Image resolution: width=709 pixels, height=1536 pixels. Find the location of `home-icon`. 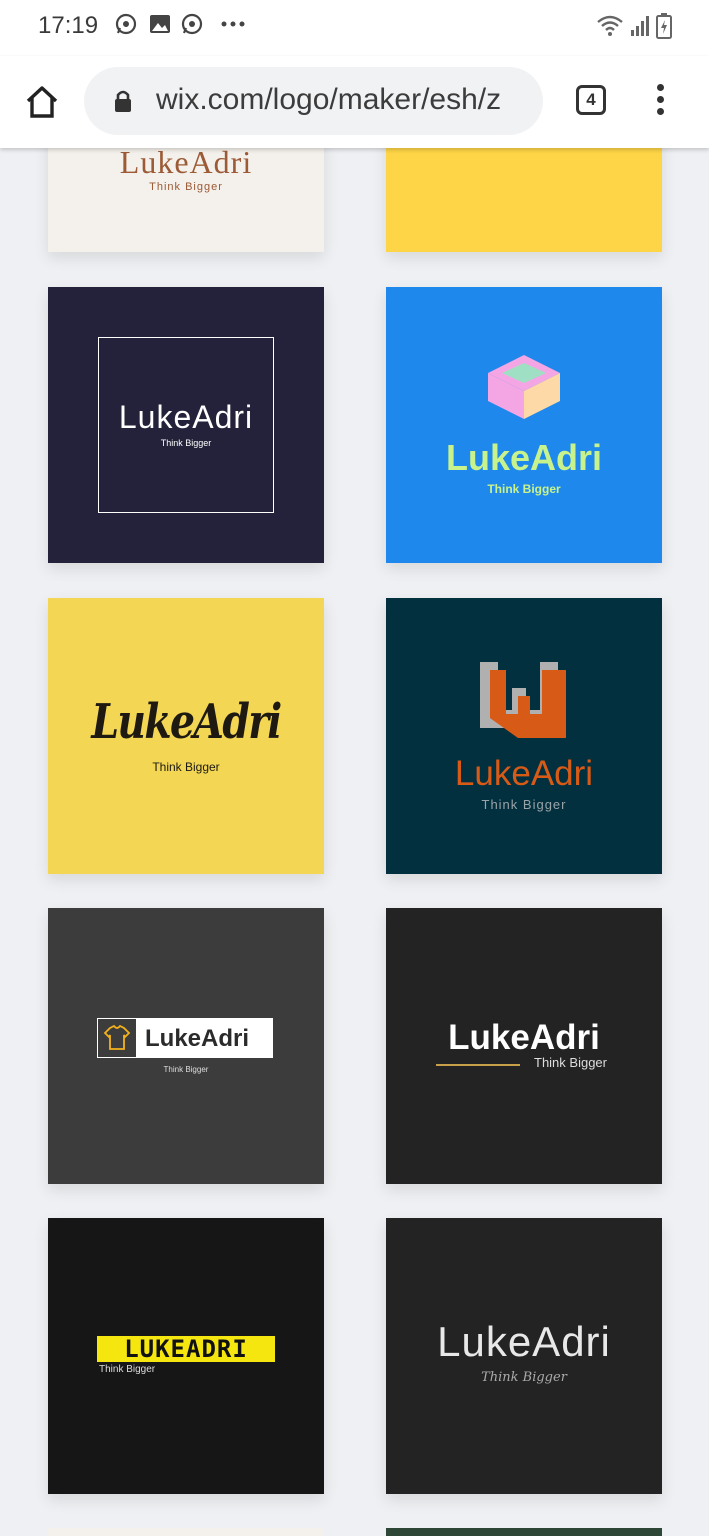

home-icon is located at coordinates (42, 102).